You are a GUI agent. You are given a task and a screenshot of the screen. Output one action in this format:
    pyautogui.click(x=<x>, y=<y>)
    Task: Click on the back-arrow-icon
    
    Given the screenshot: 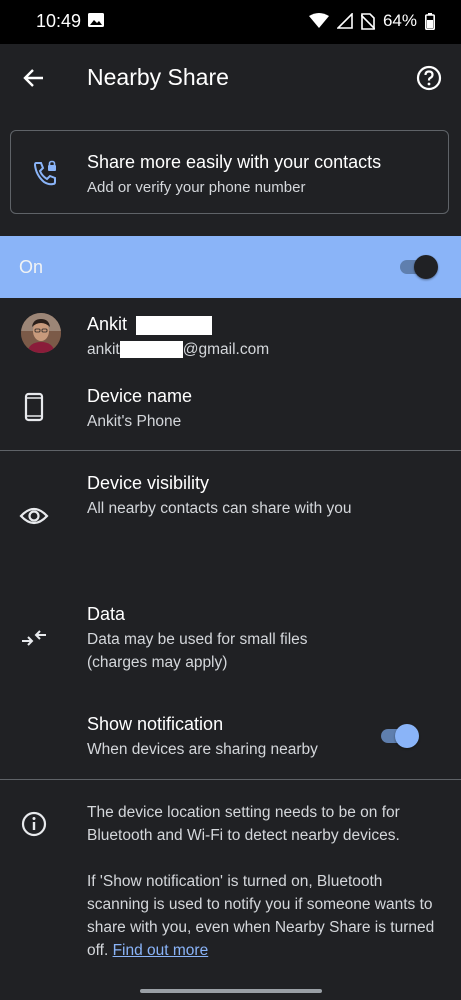 What is the action you would take?
    pyautogui.click(x=33, y=78)
    